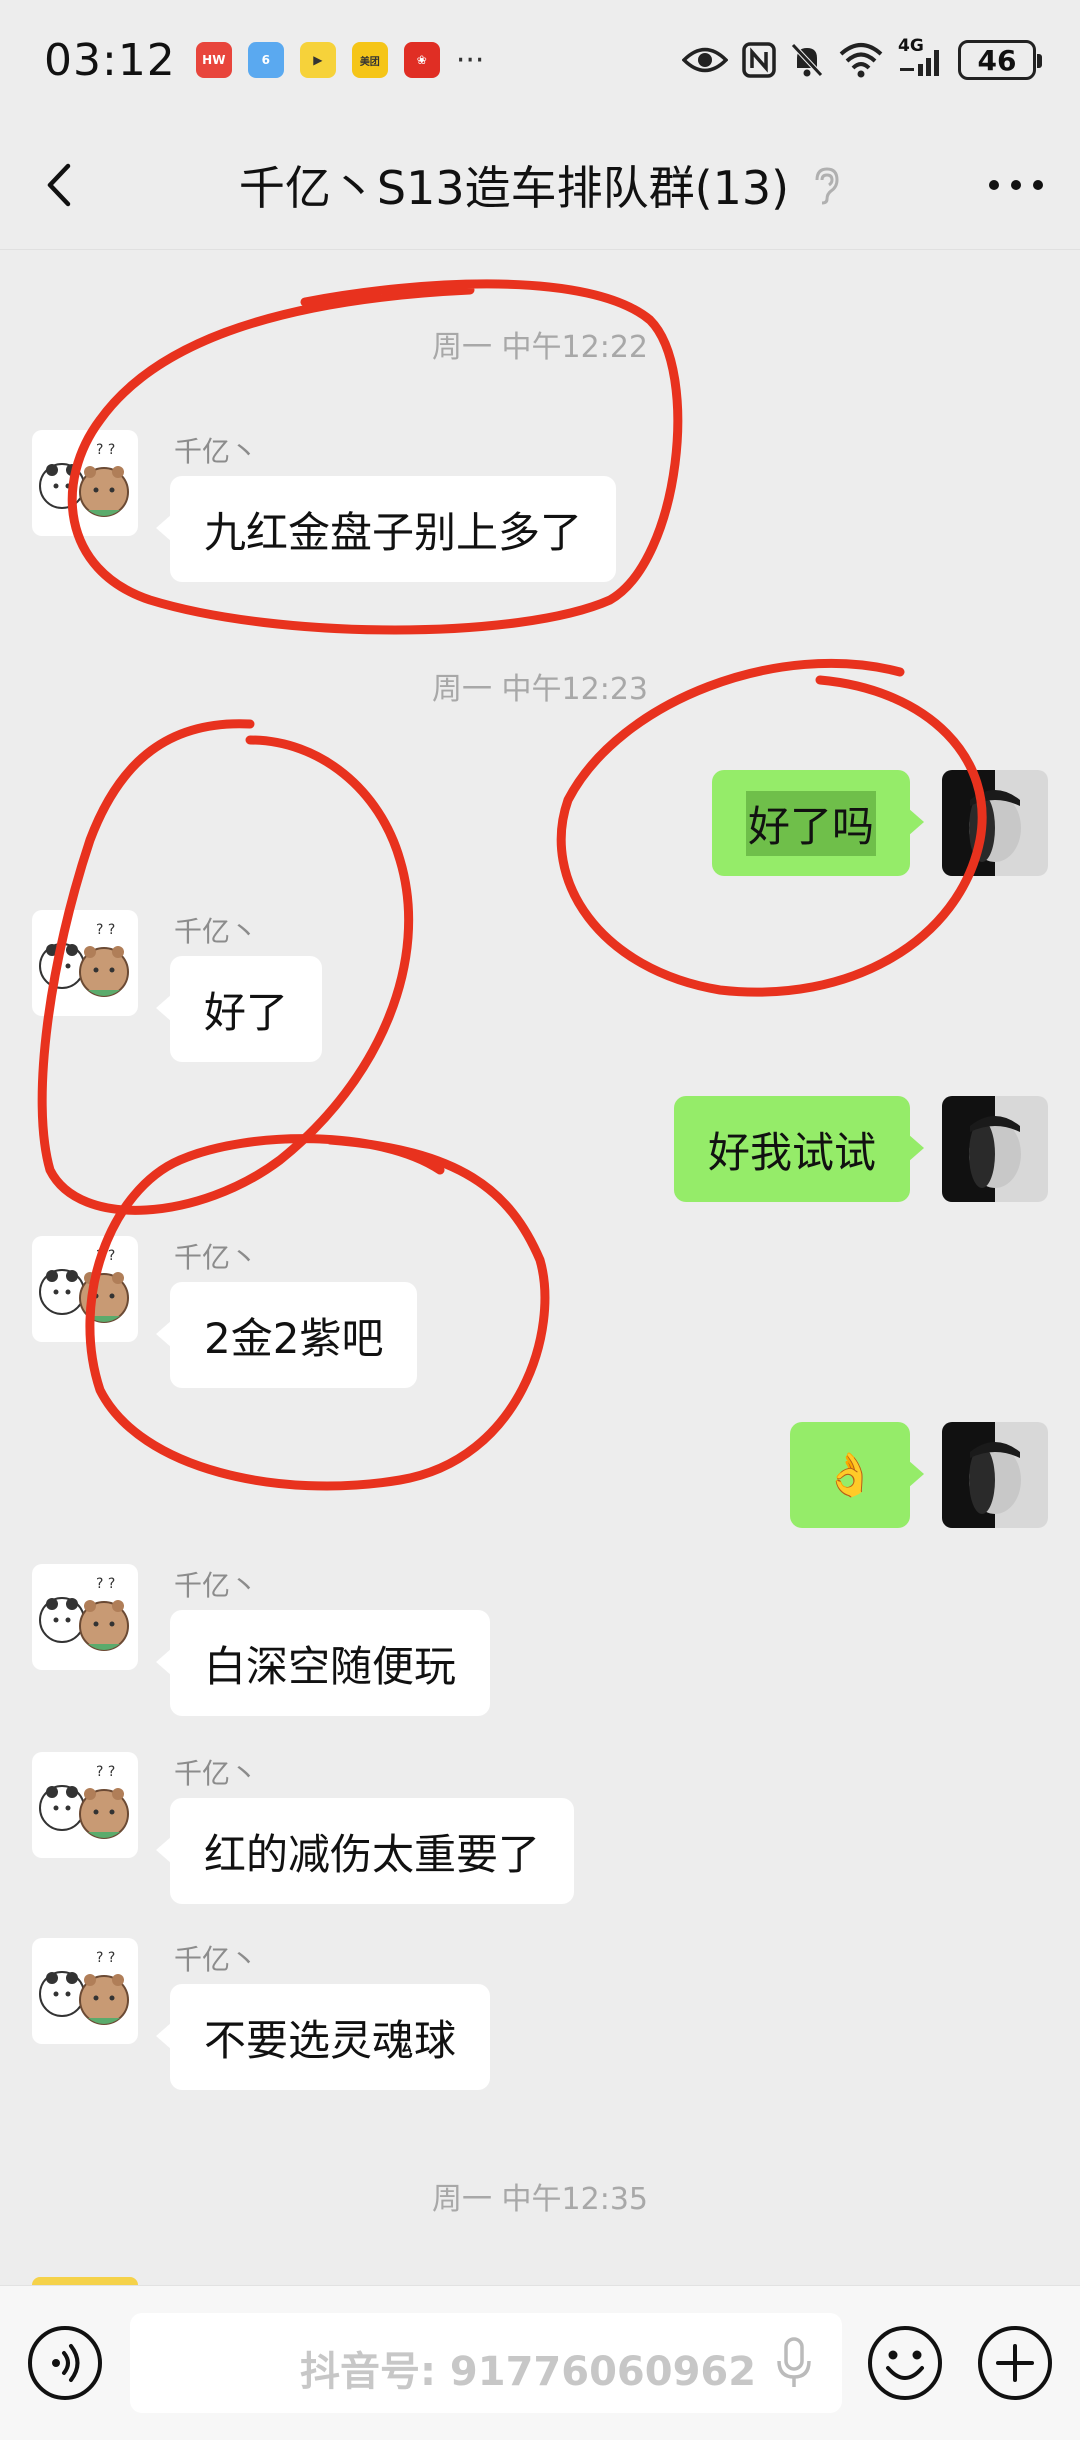 This screenshot has width=1080, height=2440. Describe the element at coordinates (110, 60) in the screenshot. I see `status-time: 03:12` at that location.